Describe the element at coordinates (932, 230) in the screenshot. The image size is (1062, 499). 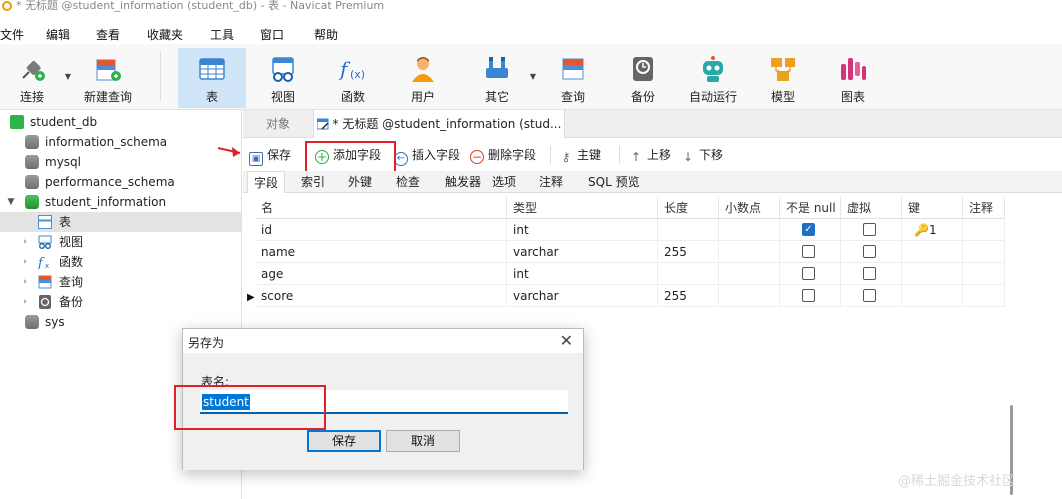
I see `cell-key: 🔑1` at that location.